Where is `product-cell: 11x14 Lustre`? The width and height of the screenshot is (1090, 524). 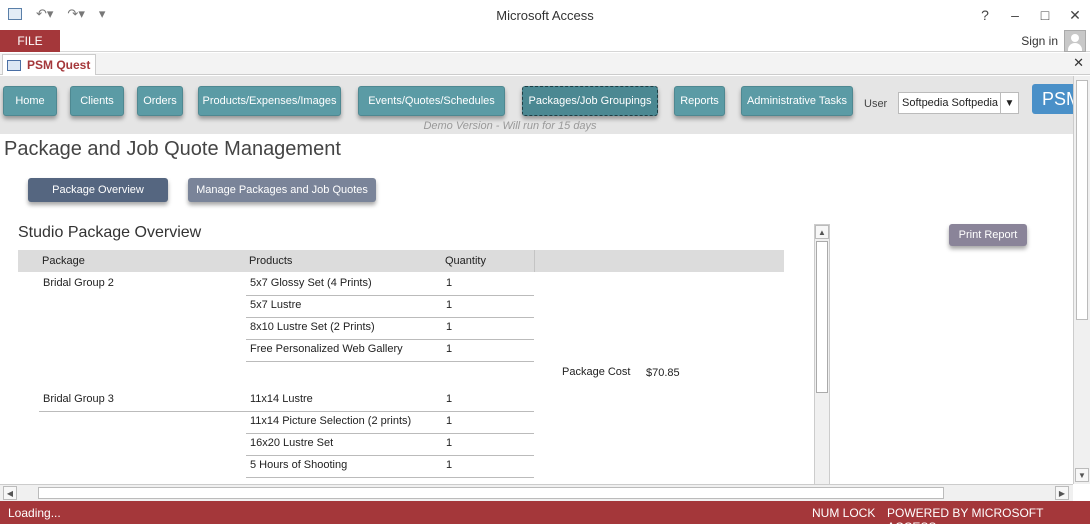
product-cell: 11x14 Lustre is located at coordinates (281, 399).